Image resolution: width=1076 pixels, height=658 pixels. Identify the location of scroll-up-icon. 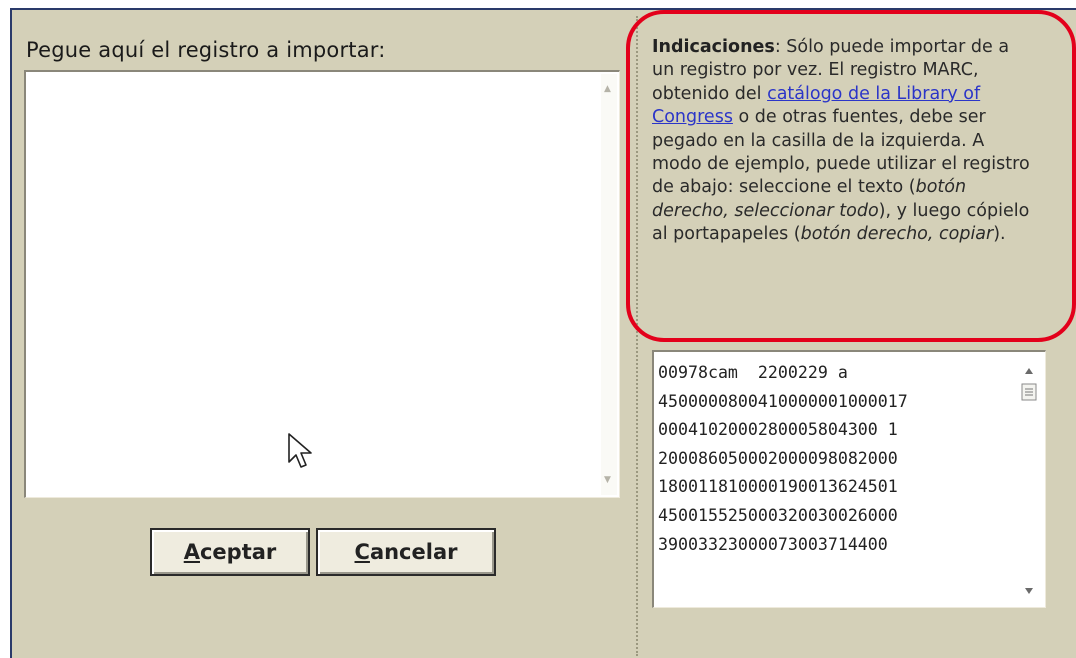
(1029, 371).